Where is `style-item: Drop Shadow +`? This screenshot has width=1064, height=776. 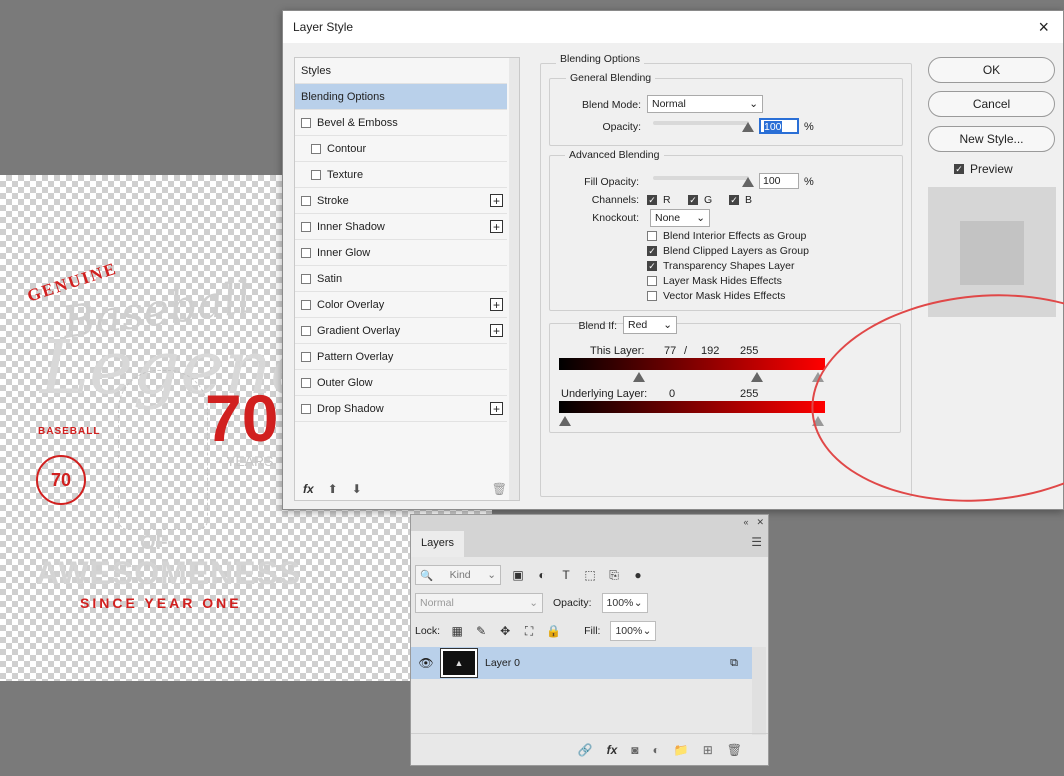
style-item: Drop Shadow + is located at coordinates (401, 409).